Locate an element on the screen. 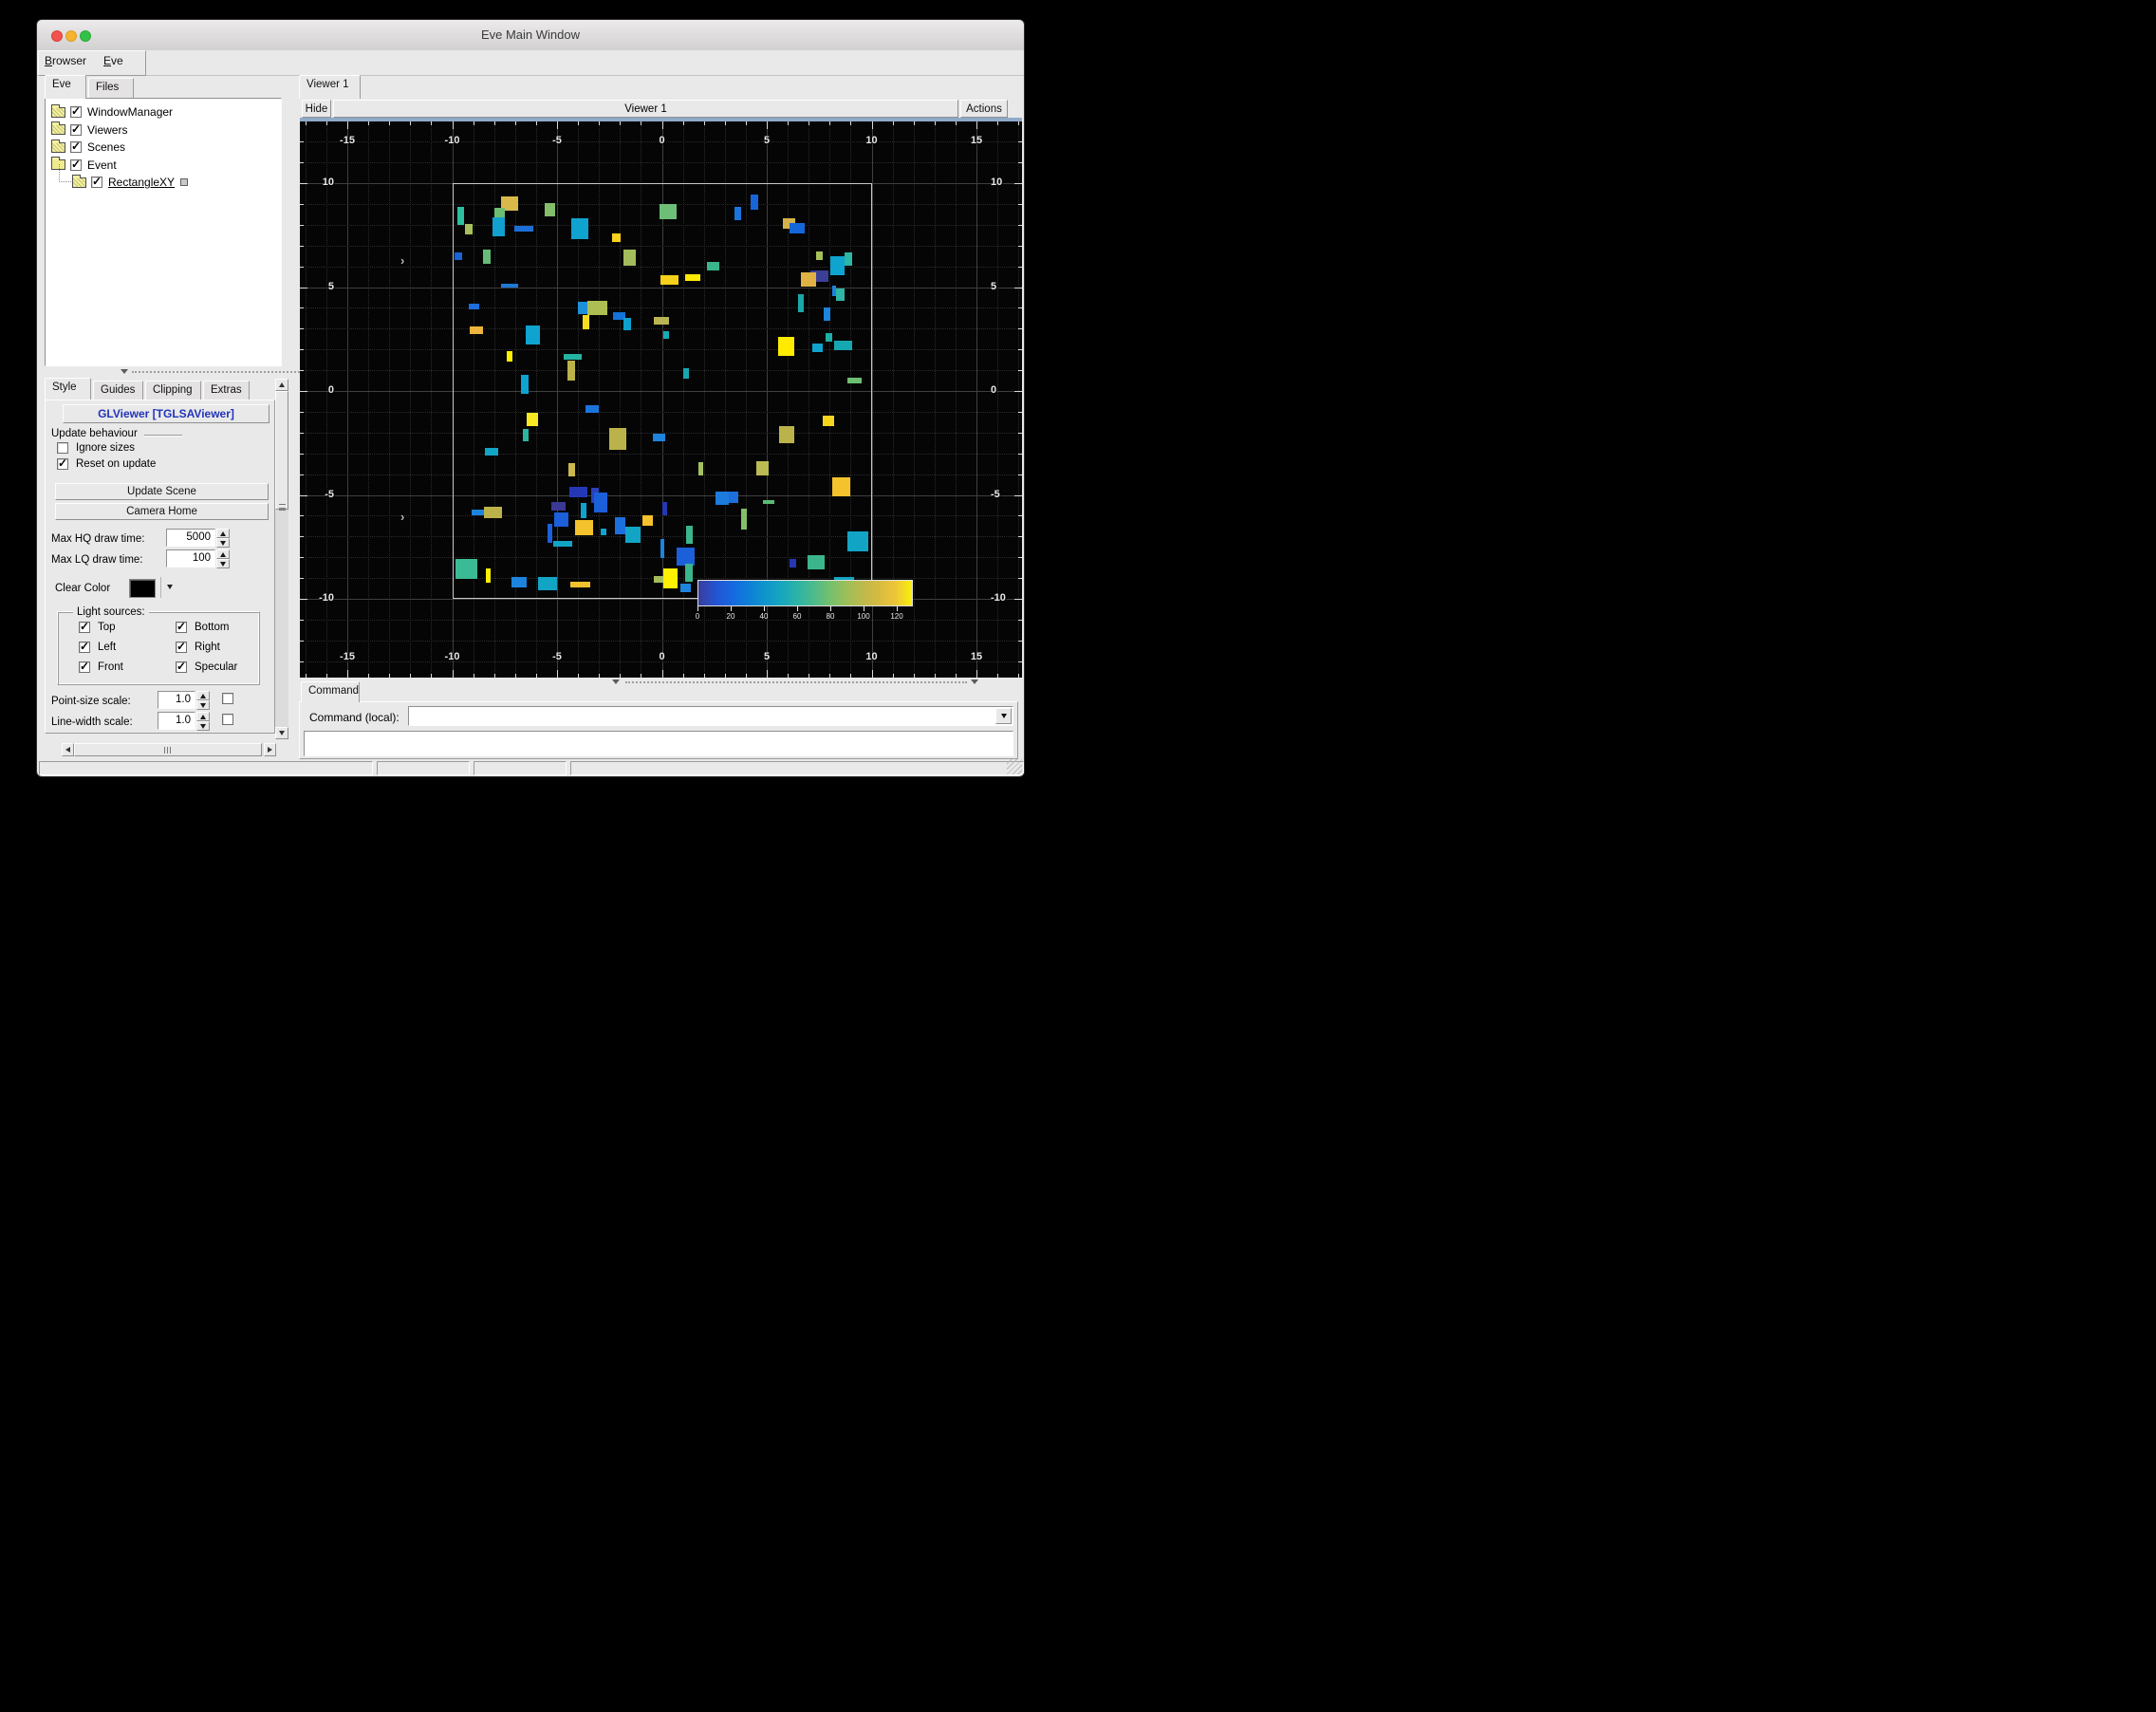 The width and height of the screenshot is (2156, 1712). menu-browser: Browser is located at coordinates (65, 61).